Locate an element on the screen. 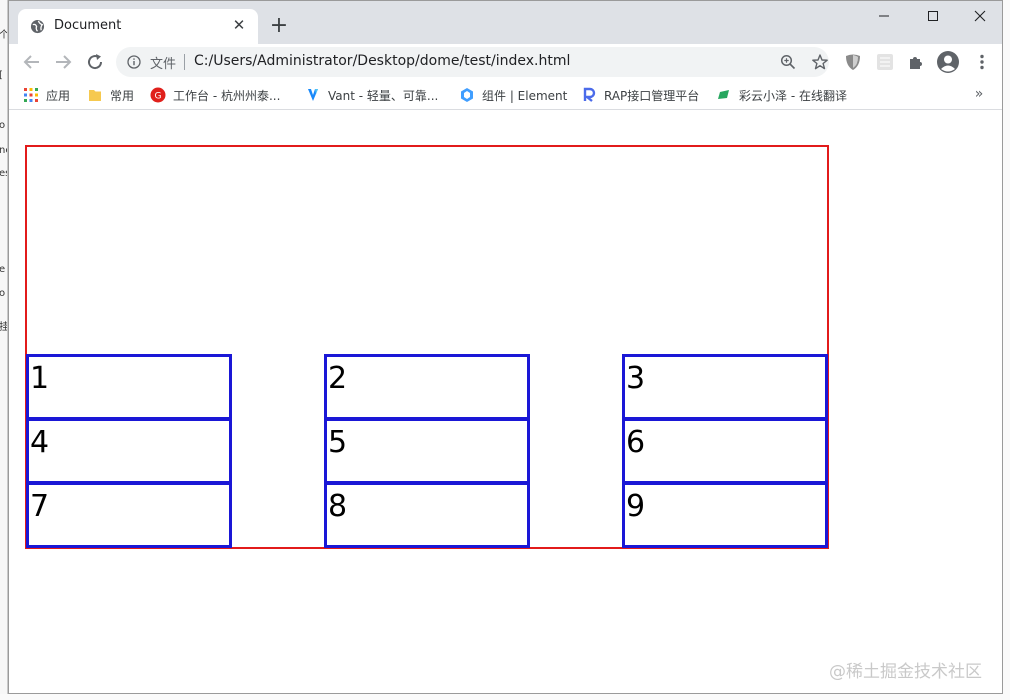 The width and height of the screenshot is (1010, 700). vant-icon is located at coordinates (313, 95).